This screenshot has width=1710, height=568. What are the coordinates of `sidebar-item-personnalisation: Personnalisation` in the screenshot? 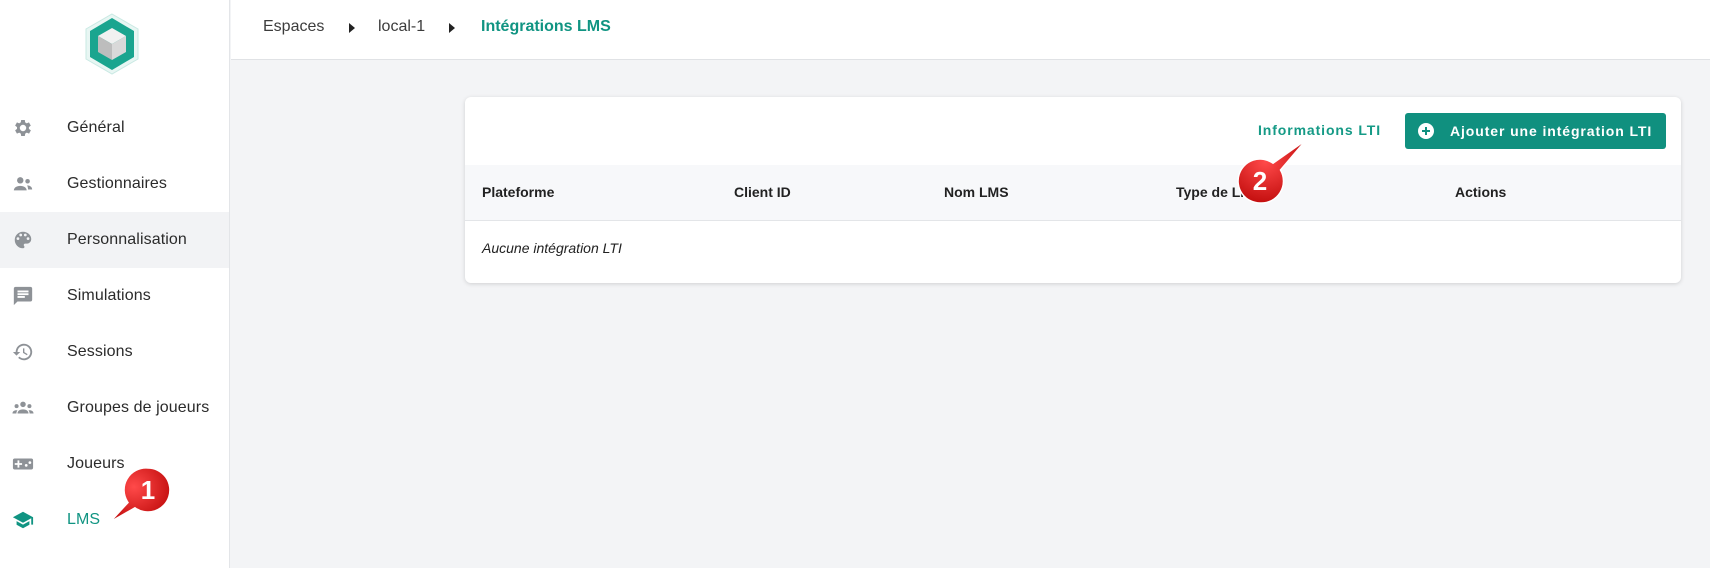 It's located at (114, 240).